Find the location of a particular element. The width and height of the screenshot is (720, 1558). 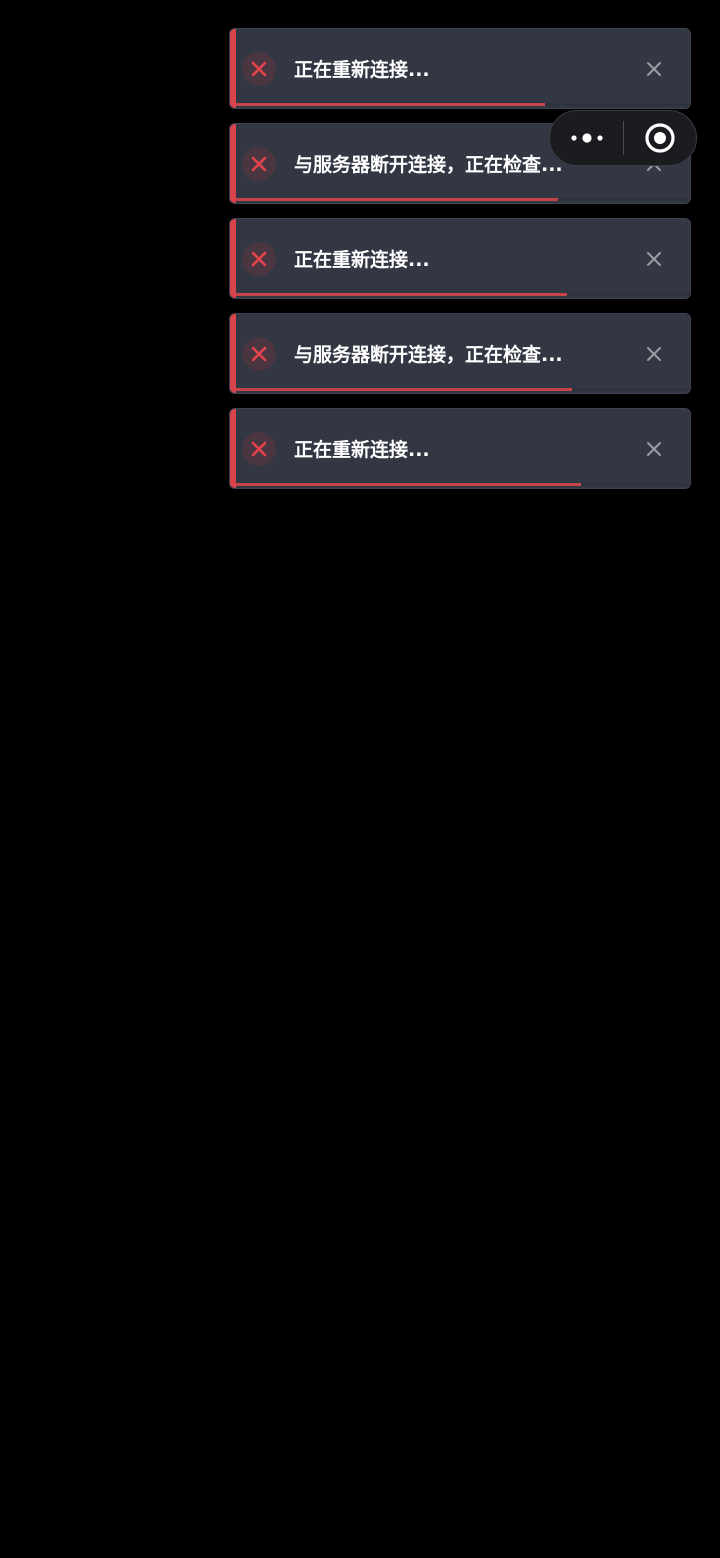

target-circle-icon is located at coordinates (660, 138).